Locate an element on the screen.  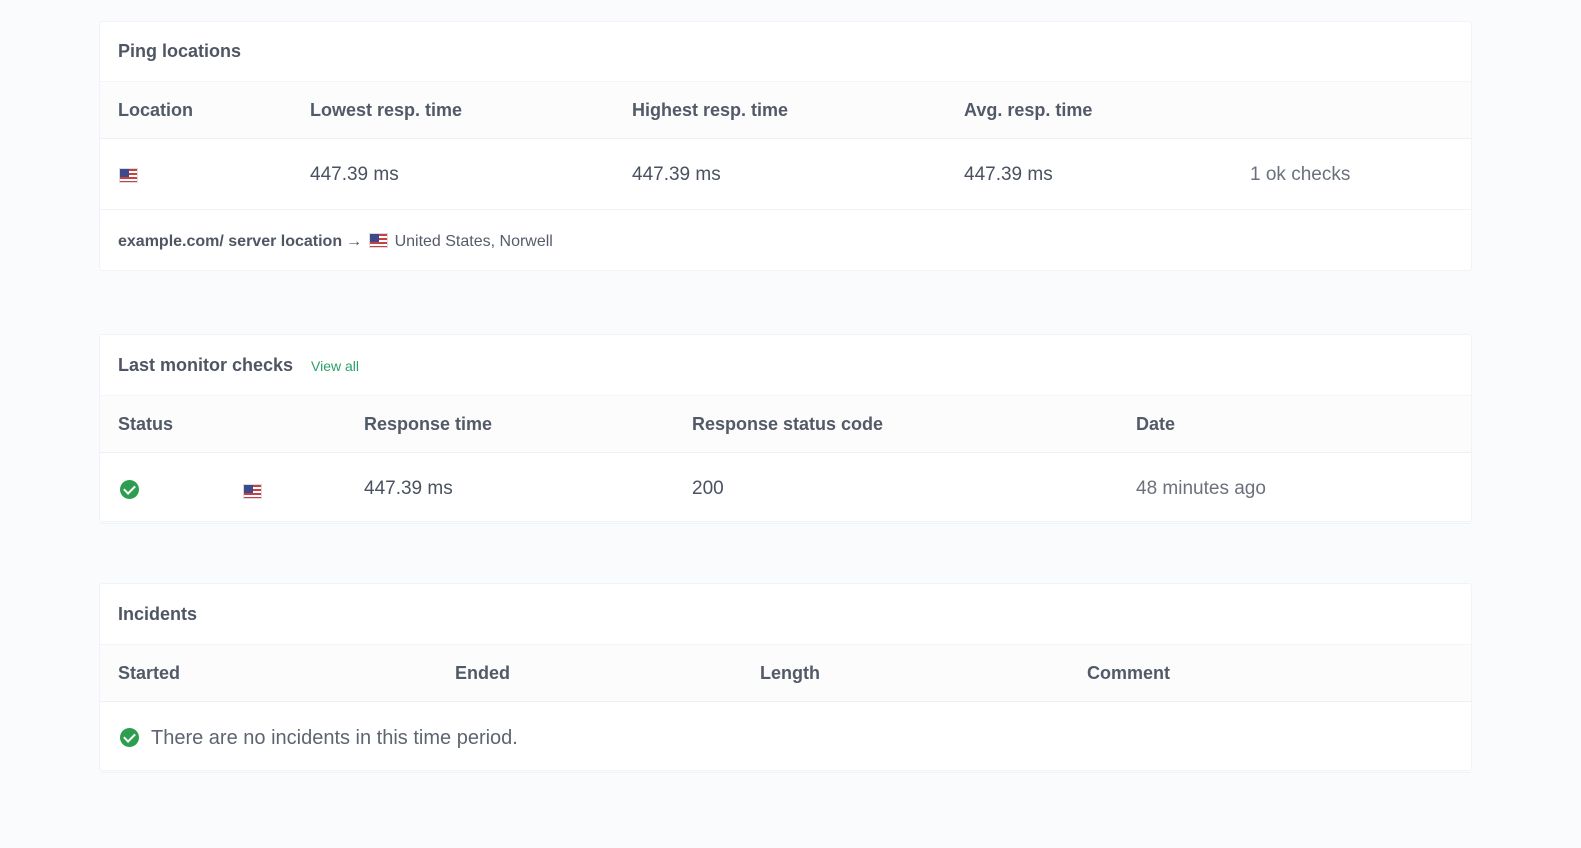
column-date: Date is located at coordinates (1156, 424).